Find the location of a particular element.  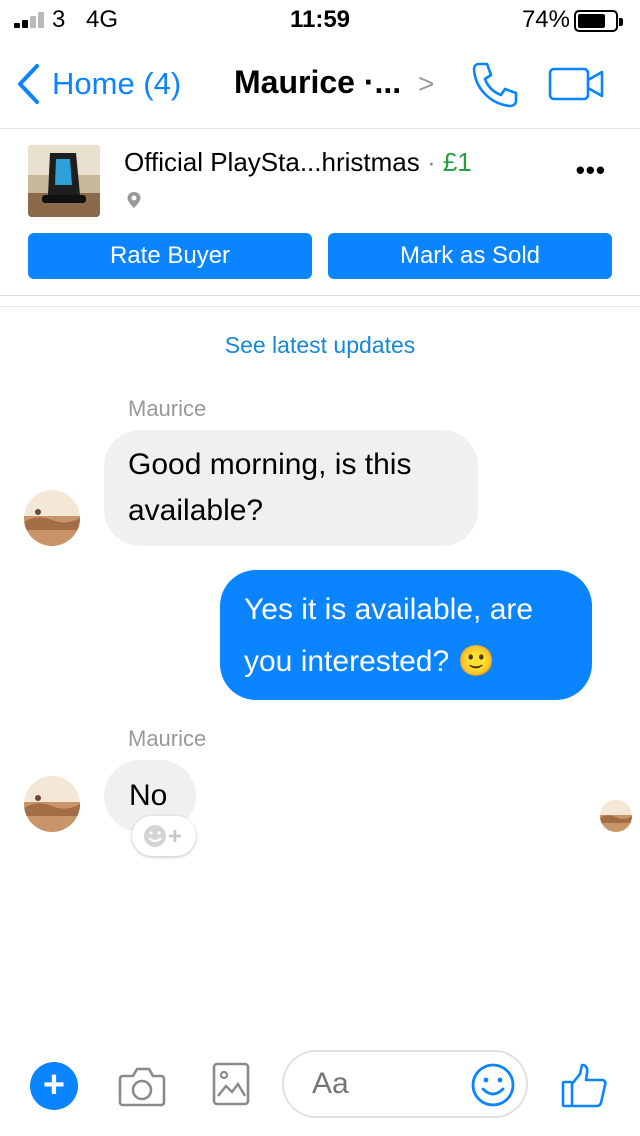

thumbs-up-icon is located at coordinates (584, 1086).